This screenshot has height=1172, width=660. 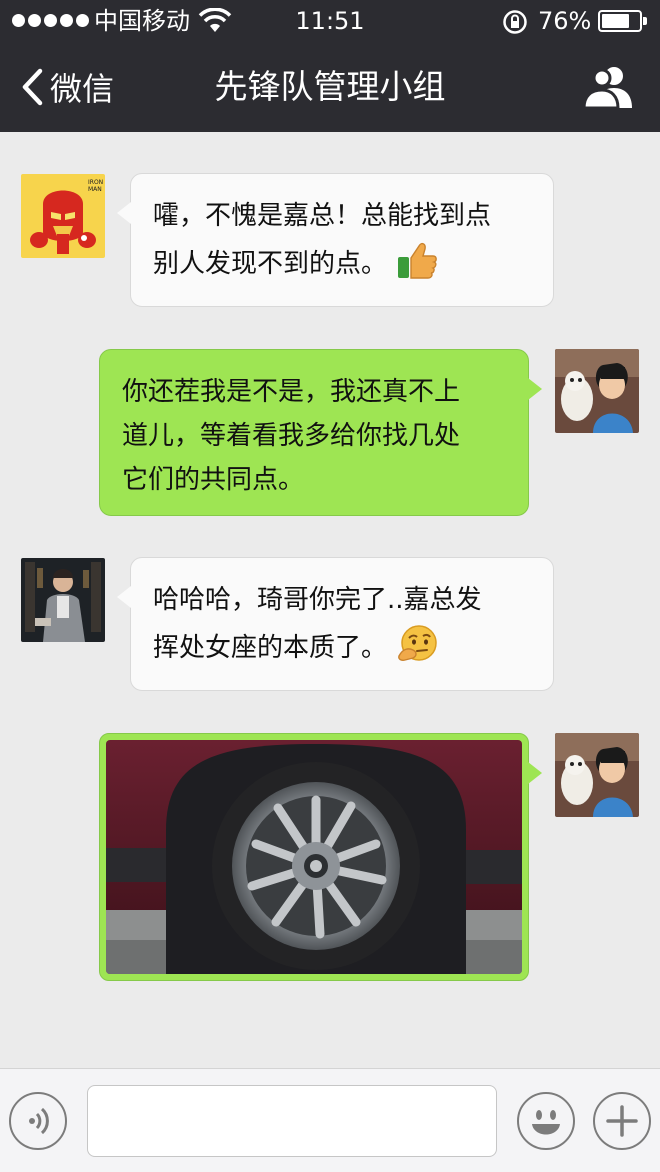 I want to click on more-options-button, so click(x=622, y=1121).